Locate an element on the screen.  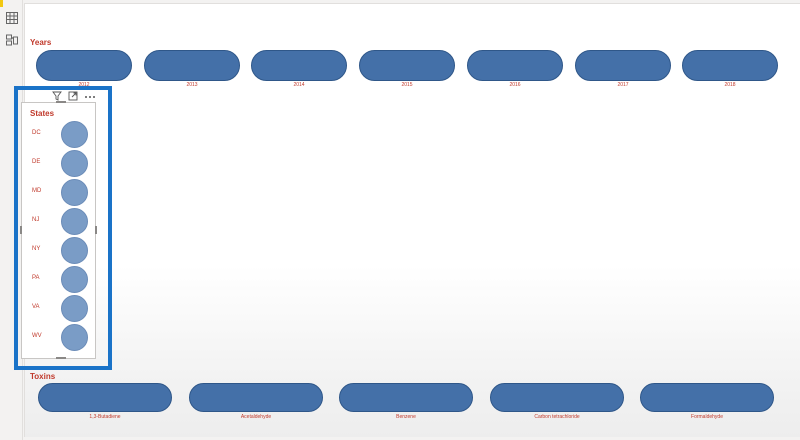
year-label: 2015 is located at coordinates (407, 85).